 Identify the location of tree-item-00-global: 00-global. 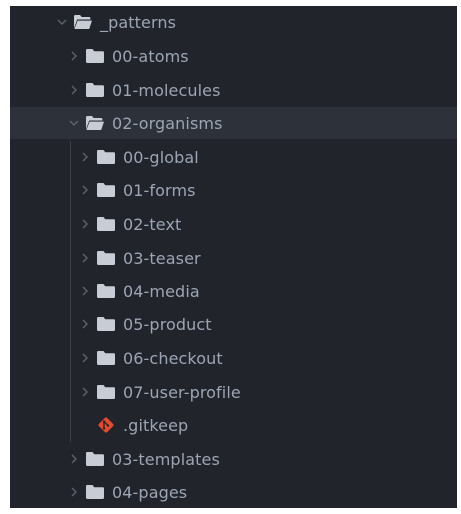
(233, 157).